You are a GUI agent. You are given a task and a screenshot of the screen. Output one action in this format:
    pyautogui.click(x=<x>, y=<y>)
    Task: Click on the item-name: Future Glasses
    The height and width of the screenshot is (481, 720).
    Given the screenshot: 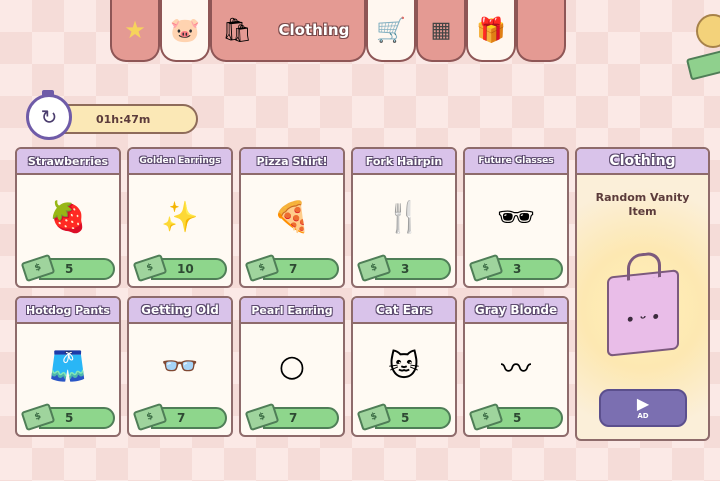 What is the action you would take?
    pyautogui.click(x=516, y=162)
    